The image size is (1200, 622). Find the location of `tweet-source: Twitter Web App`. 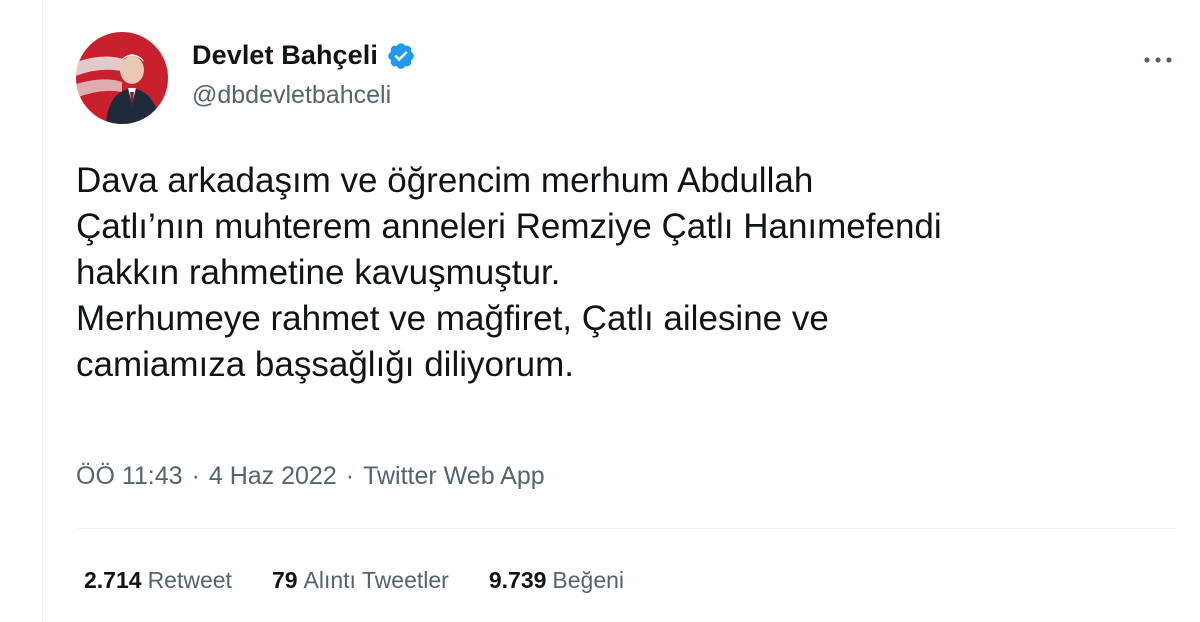

tweet-source: Twitter Web App is located at coordinates (454, 476).